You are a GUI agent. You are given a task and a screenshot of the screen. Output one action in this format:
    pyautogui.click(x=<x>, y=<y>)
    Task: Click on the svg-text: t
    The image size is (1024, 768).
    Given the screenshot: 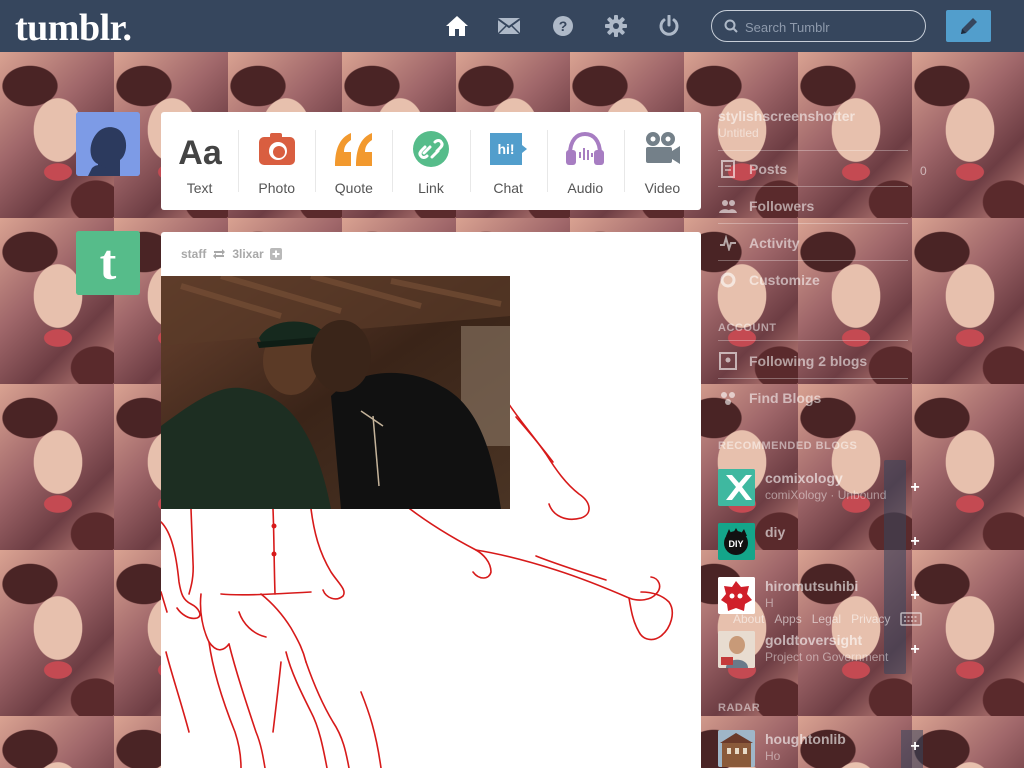 What is the action you would take?
    pyautogui.click(x=108, y=262)
    